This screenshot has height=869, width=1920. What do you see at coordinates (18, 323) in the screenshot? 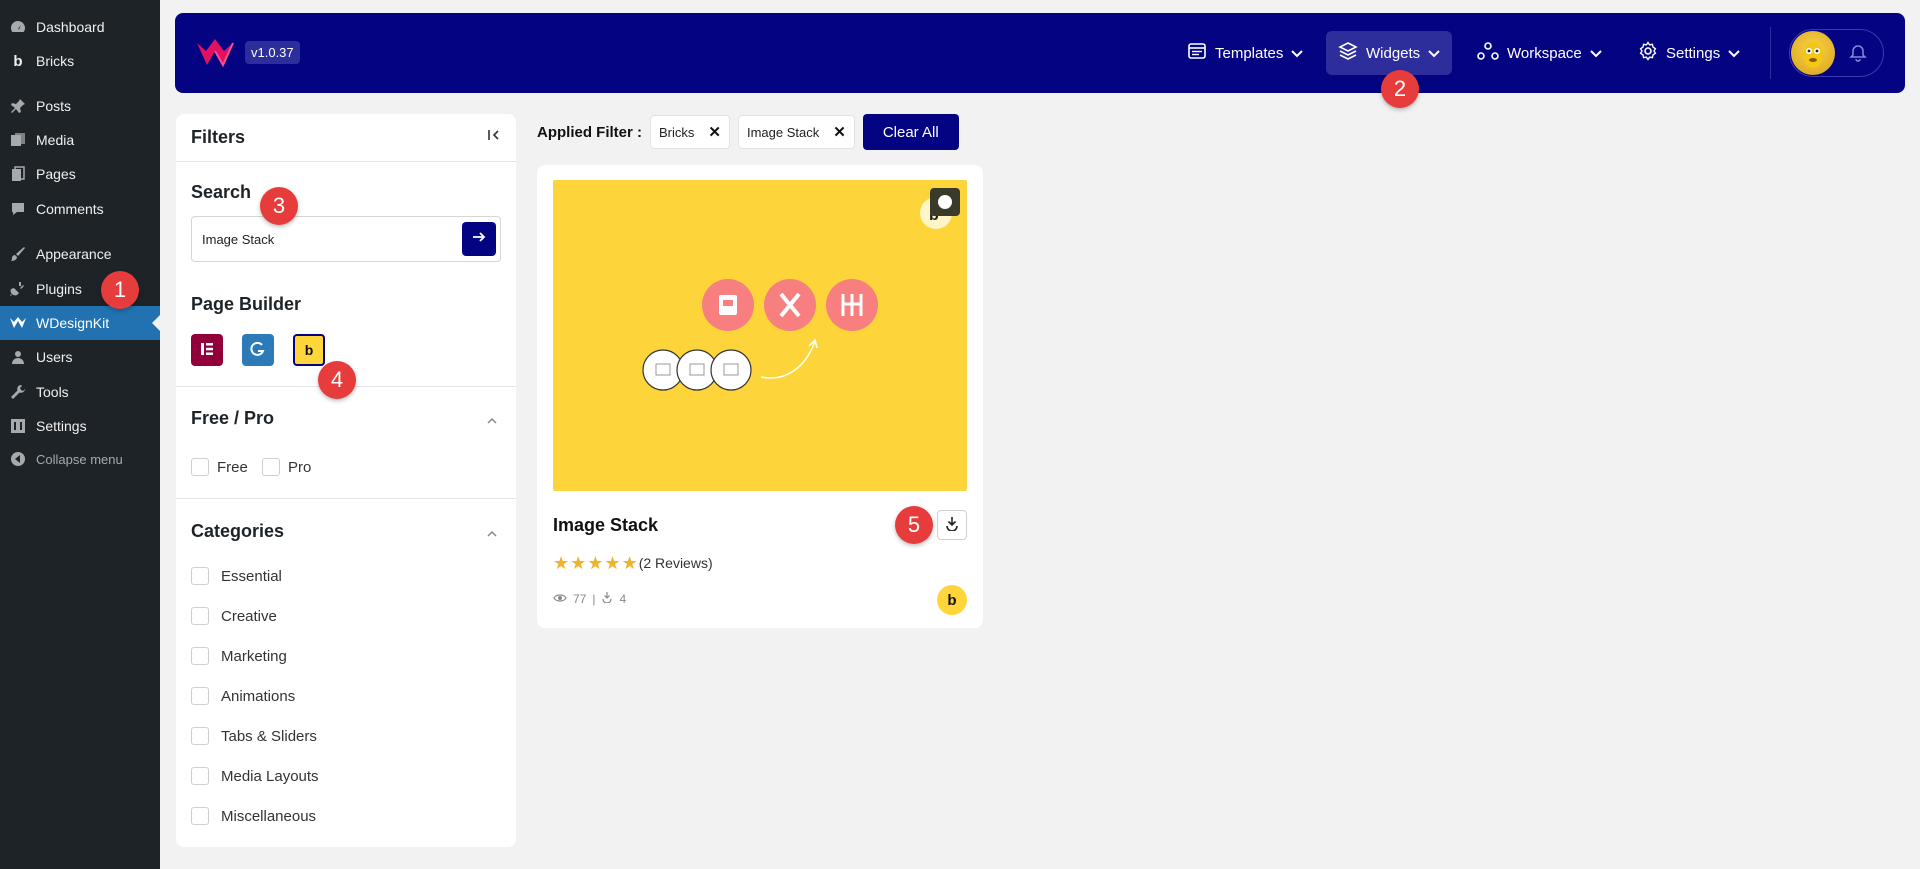
I see `wdesignkit-icon` at bounding box center [18, 323].